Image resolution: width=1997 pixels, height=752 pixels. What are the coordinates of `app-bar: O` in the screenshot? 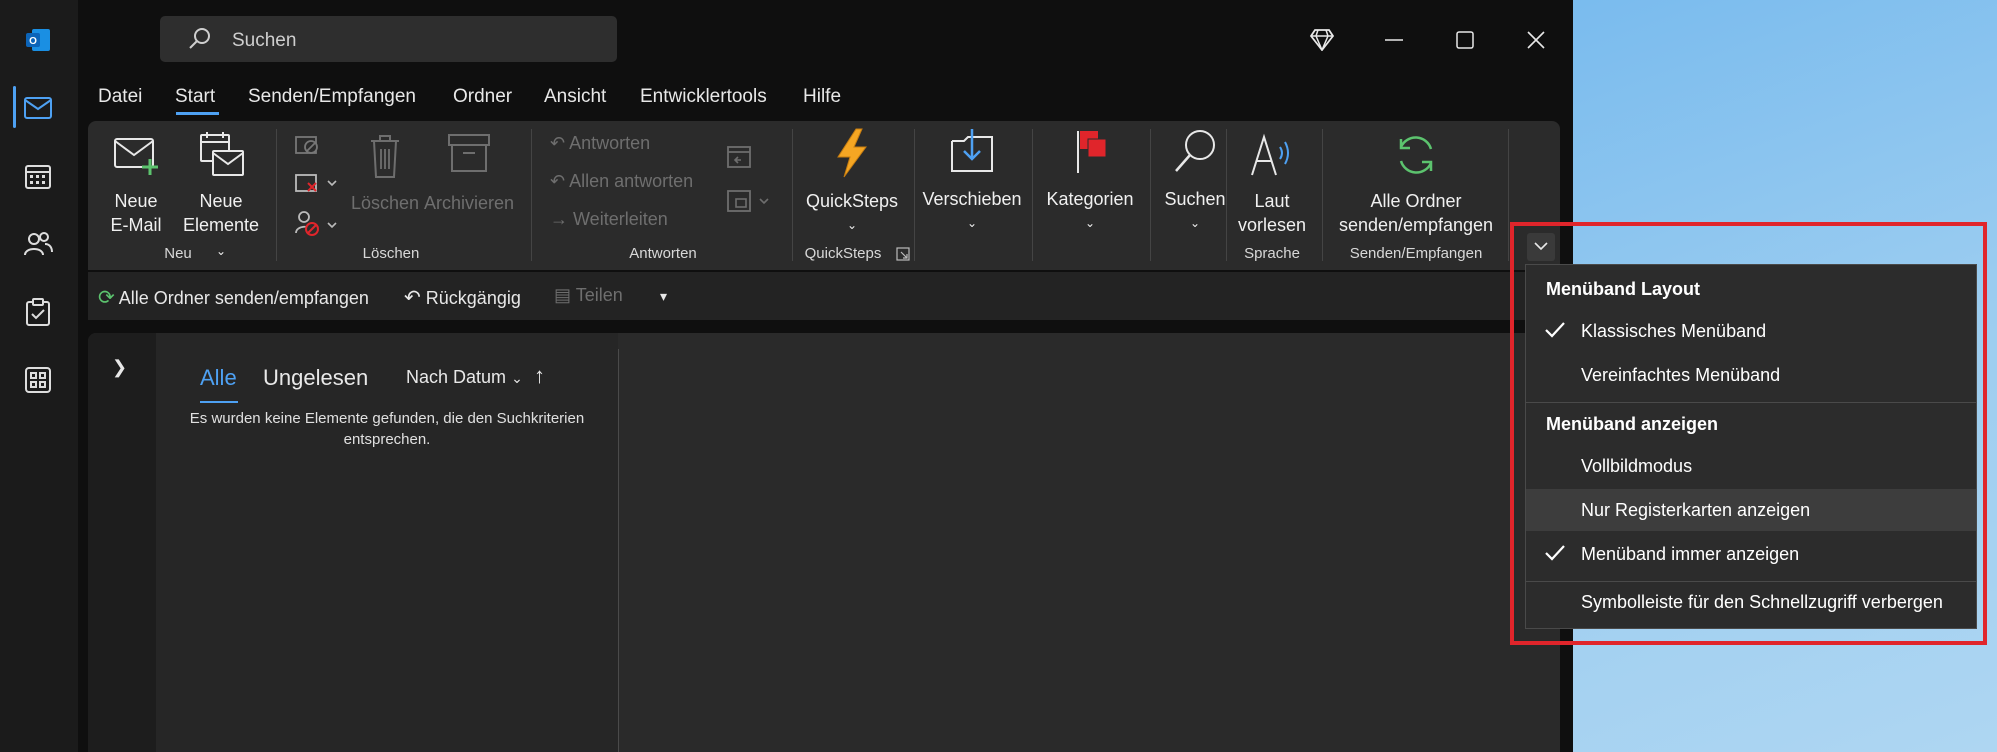 It's located at (39, 376).